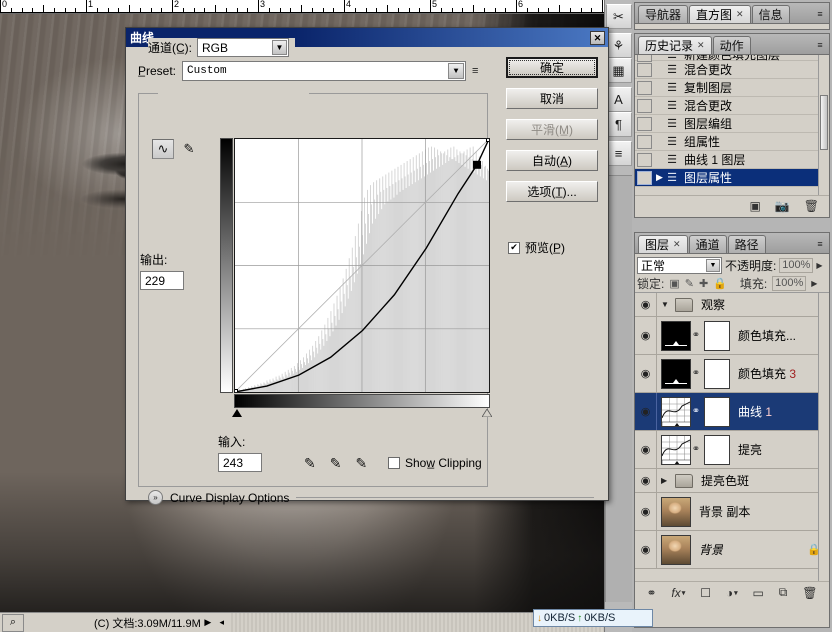 The width and height of the screenshot is (832, 632). I want to click on fill-value: 100%, so click(789, 283).